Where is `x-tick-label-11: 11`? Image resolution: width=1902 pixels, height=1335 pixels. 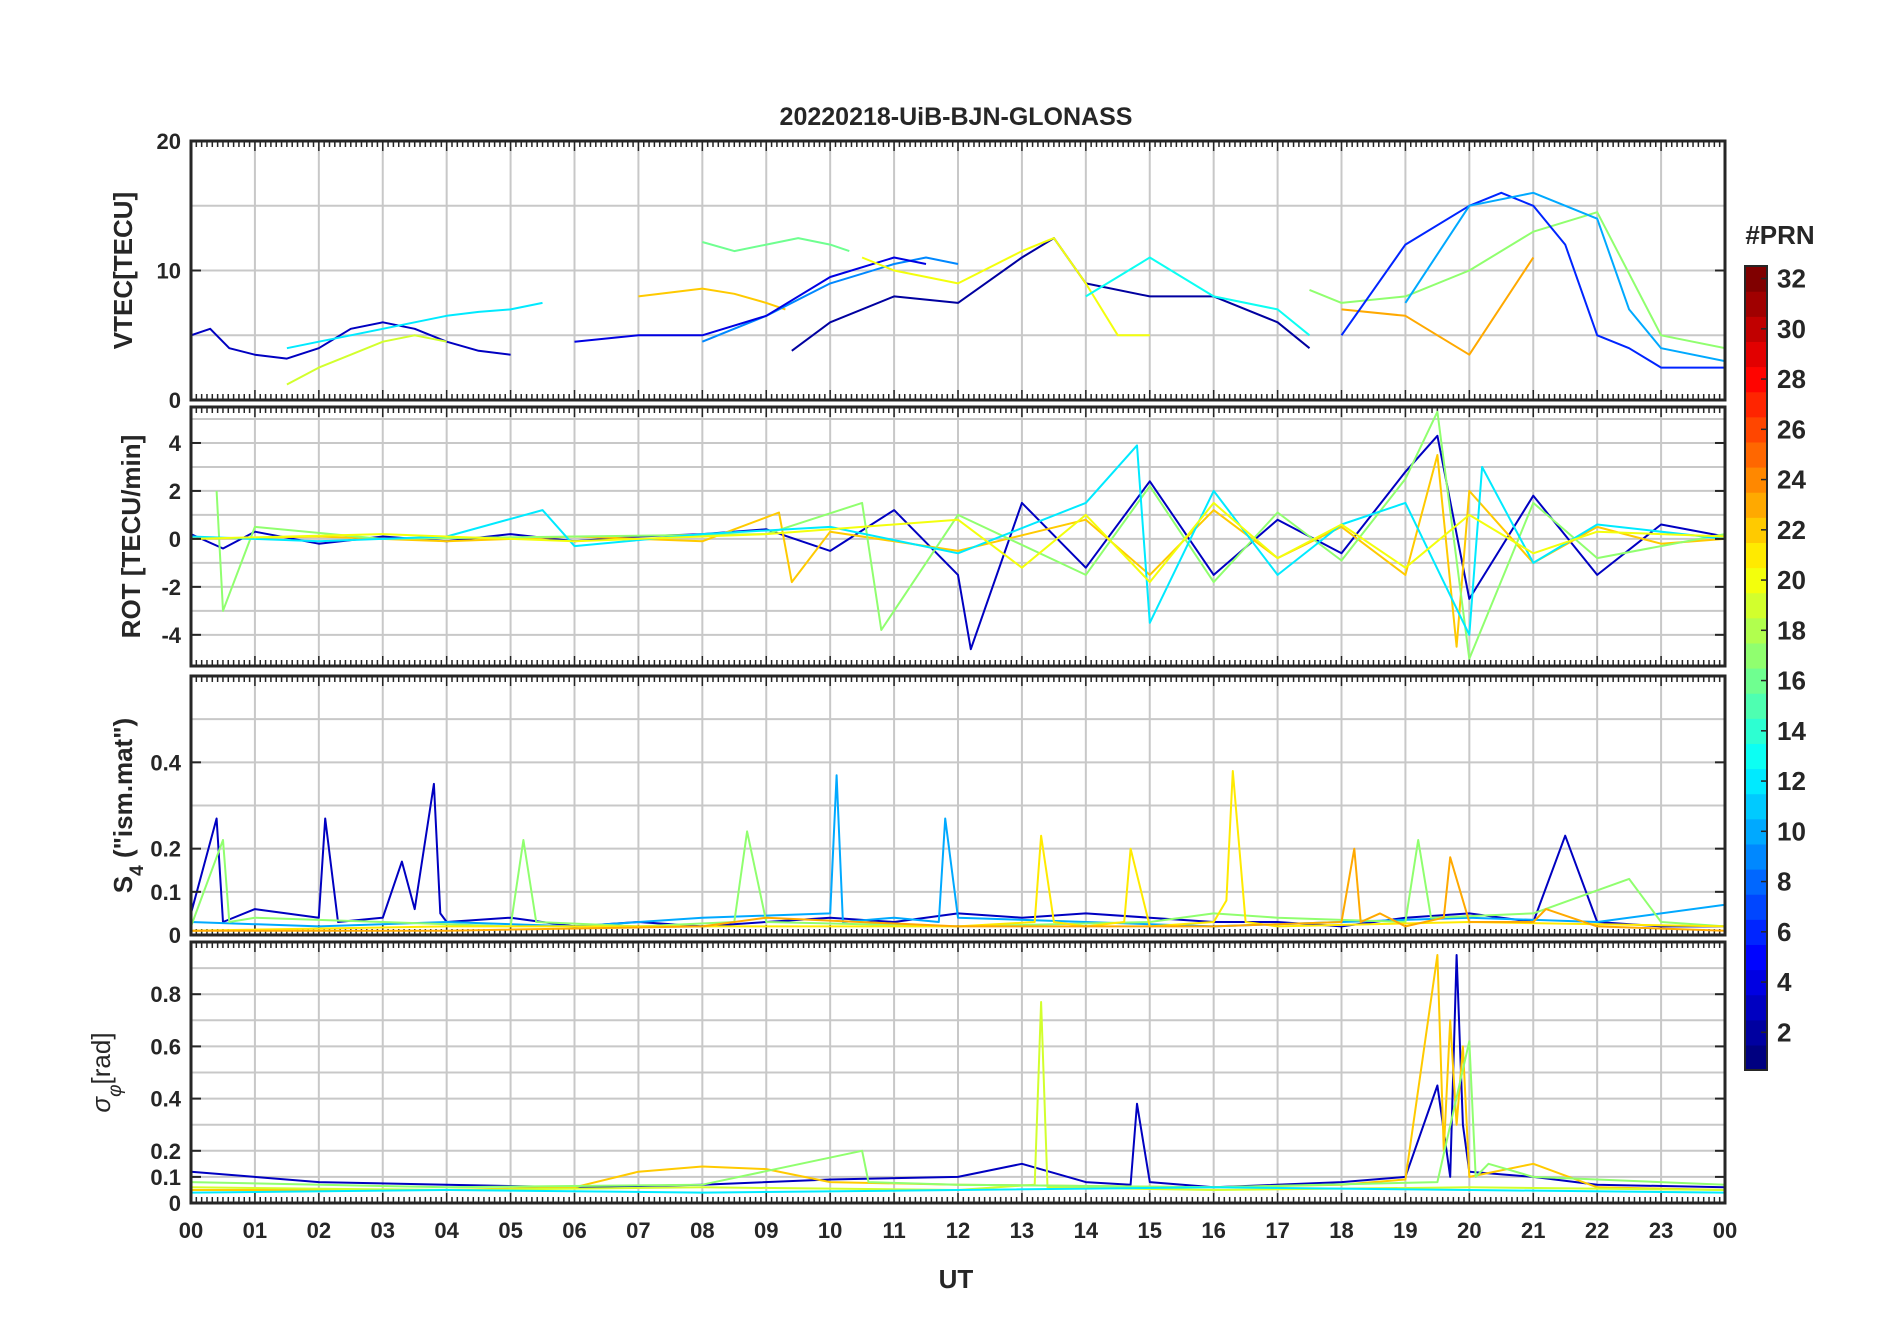
x-tick-label-11: 11 is located at coordinates (893, 1230).